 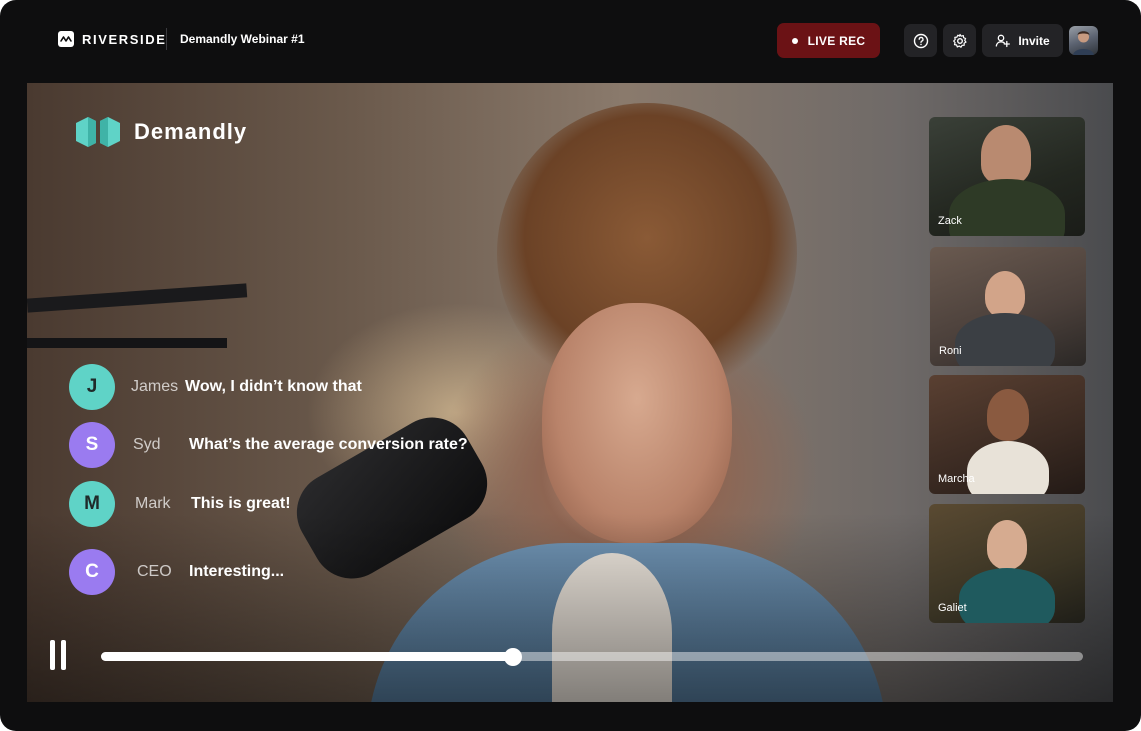 I want to click on pause-button, so click(x=61, y=655).